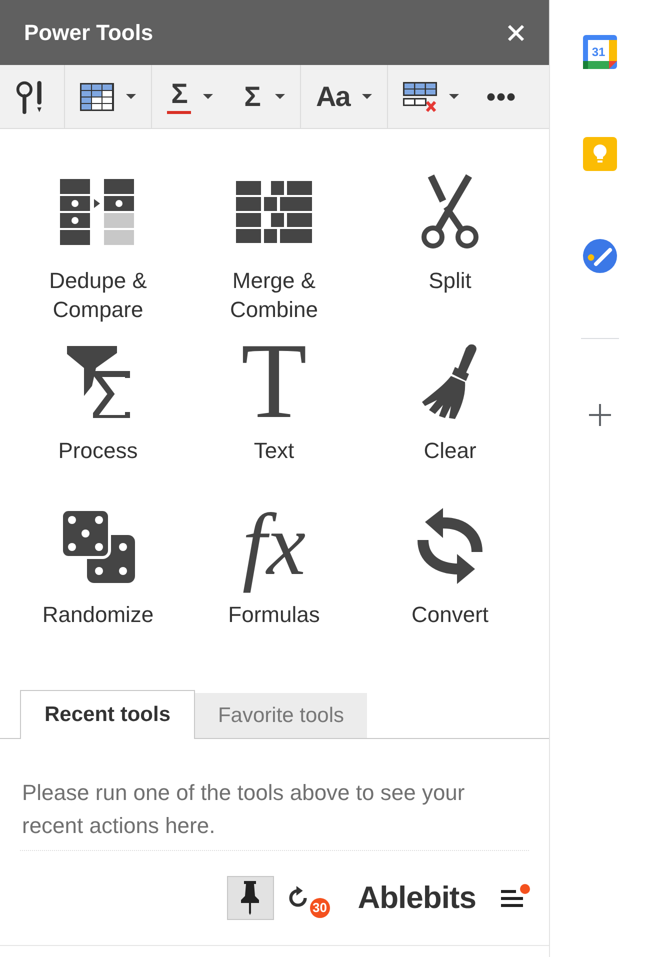 This screenshot has width=650, height=957. What do you see at coordinates (500, 96) in the screenshot?
I see `more-icon` at bounding box center [500, 96].